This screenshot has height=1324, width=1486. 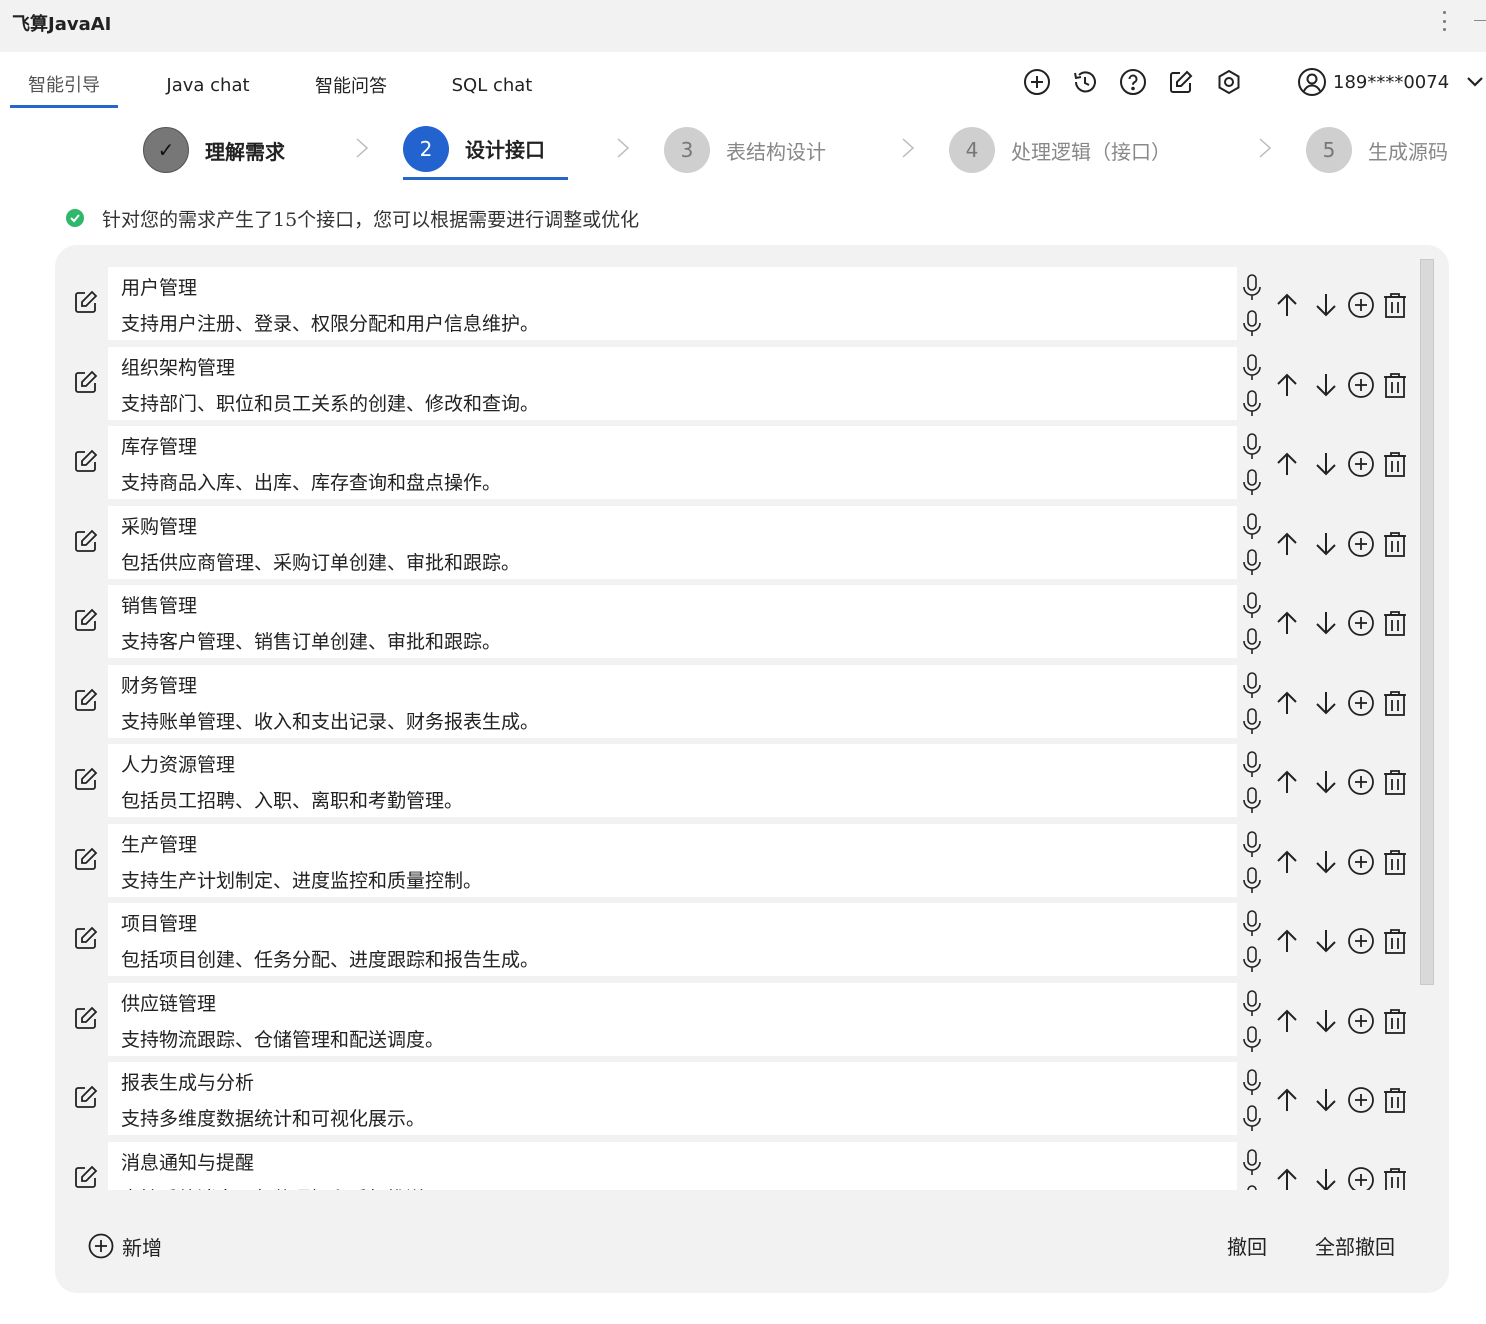 I want to click on interface-card: 库存管理 支持商品入库、出库、库存查询和盘点操作。, so click(x=672, y=462).